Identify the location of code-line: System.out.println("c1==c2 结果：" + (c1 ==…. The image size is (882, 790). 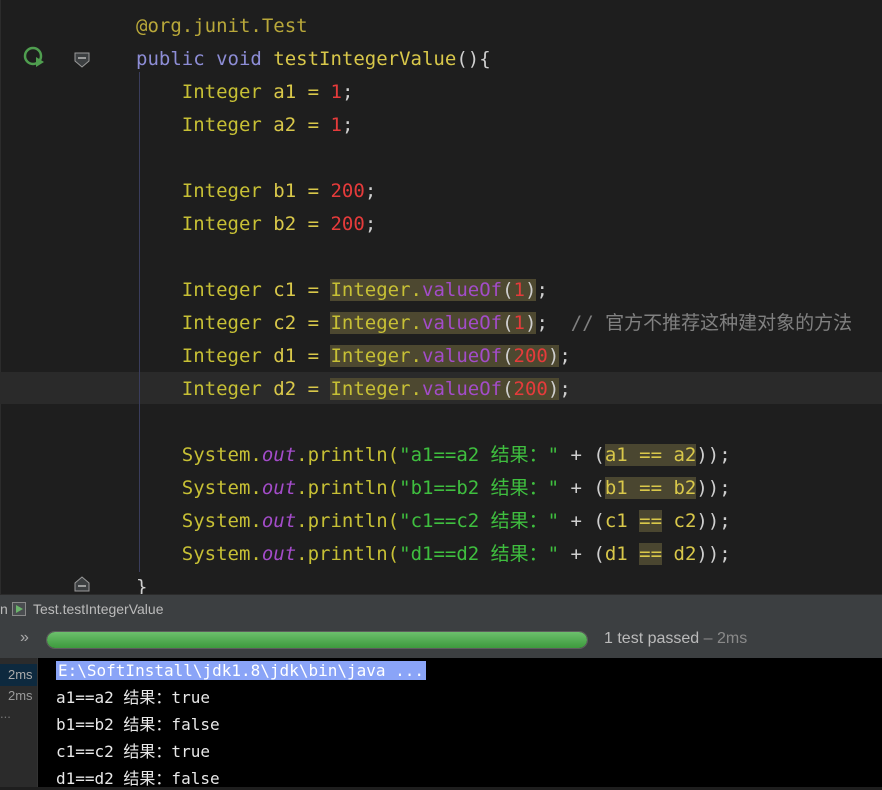
(433, 521).